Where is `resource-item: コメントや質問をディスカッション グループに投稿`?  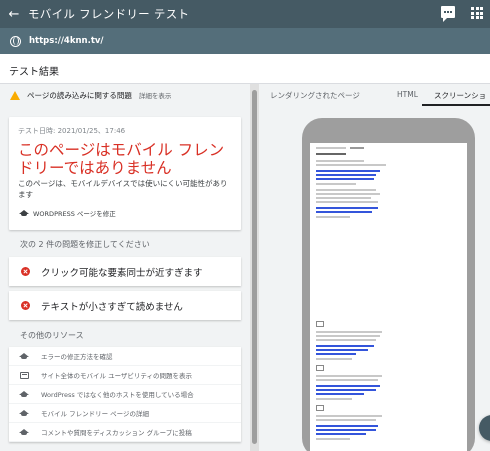 resource-item: コメントや質問をディスカッション グループに投稿 is located at coordinates (125, 432).